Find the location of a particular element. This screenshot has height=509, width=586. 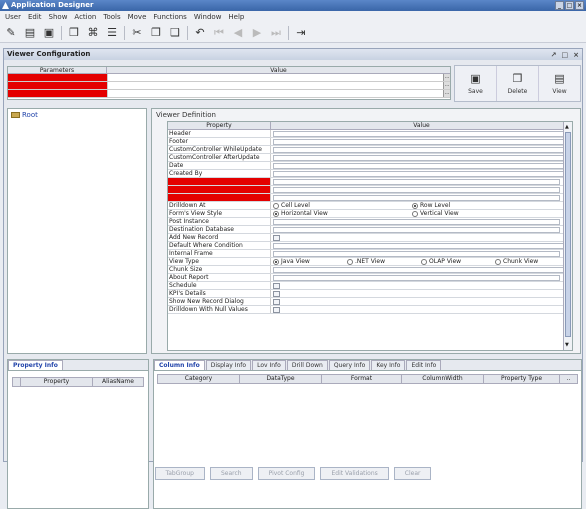

last-button: ⏭ is located at coordinates (276, 33).